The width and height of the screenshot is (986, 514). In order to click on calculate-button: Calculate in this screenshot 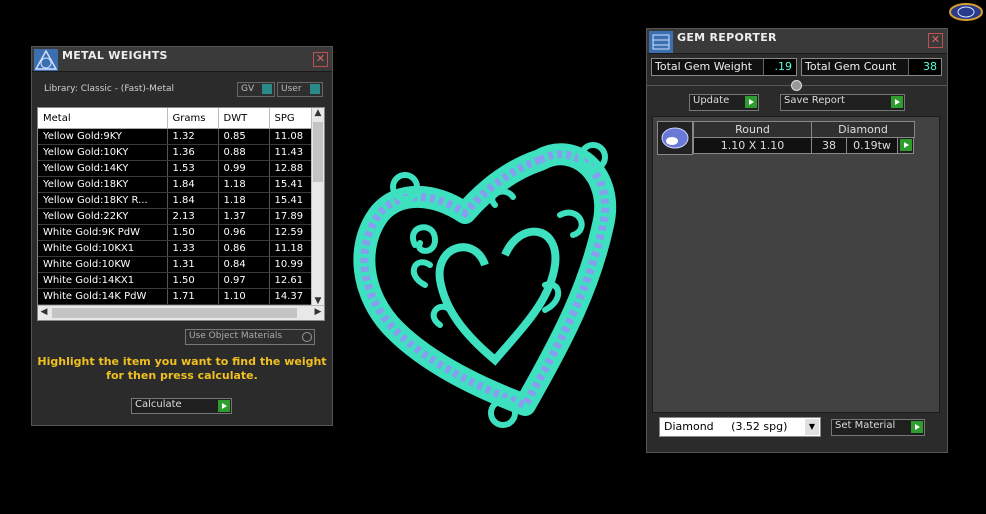, I will do `click(181, 406)`.